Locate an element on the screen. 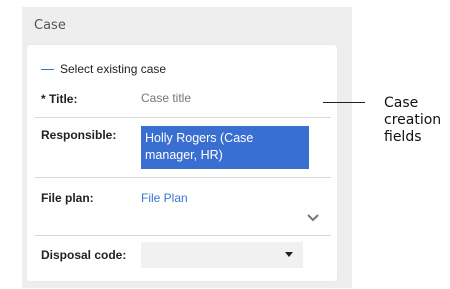 This screenshot has height=289, width=450. select-existing-case-link: Select existing case is located at coordinates (103, 69).